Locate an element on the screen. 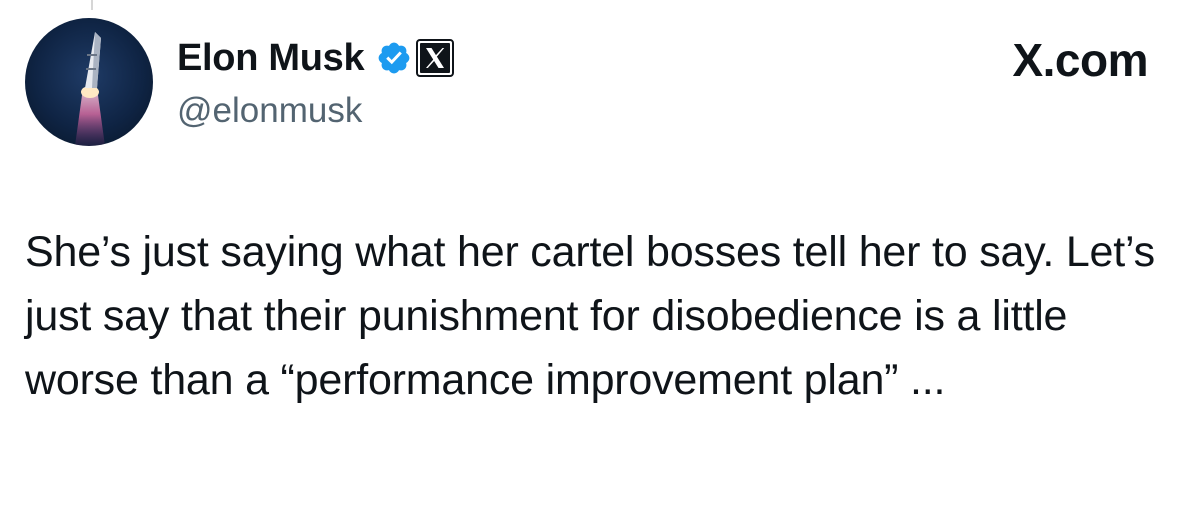 Image resolution: width=1200 pixels, height=525 pixels. verified-check-icon is located at coordinates (394, 58).